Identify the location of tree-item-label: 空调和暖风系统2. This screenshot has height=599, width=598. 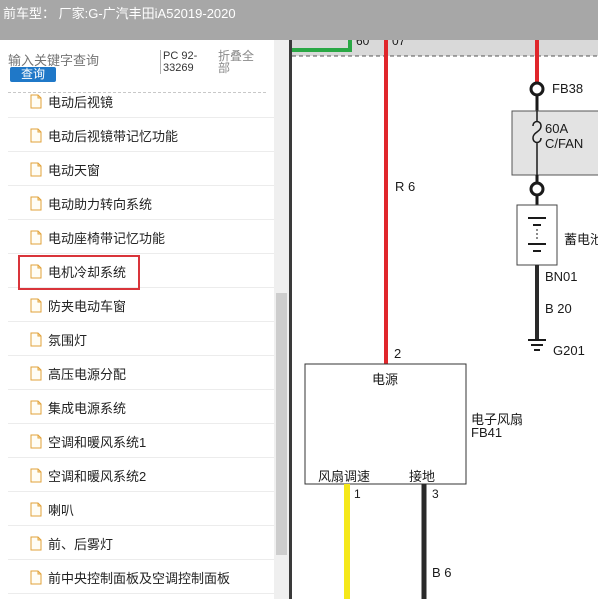
(97, 476).